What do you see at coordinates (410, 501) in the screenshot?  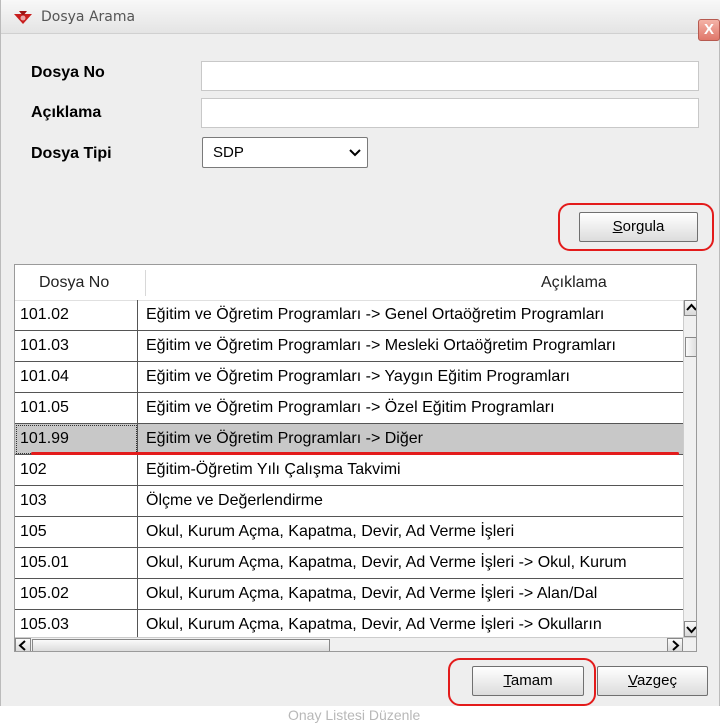 I see `cell-aciklama: Ölçme ve Değerlendirme` at bounding box center [410, 501].